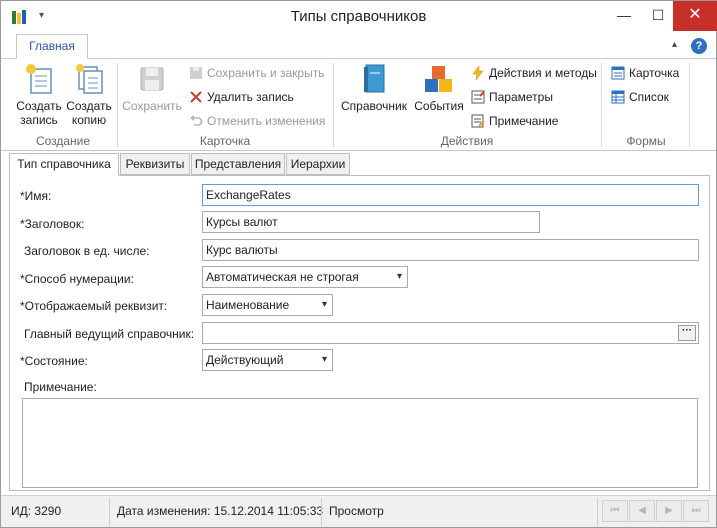 The height and width of the screenshot is (528, 717). Describe the element at coordinates (618, 73) in the screenshot. I see `card-form-icon` at that location.